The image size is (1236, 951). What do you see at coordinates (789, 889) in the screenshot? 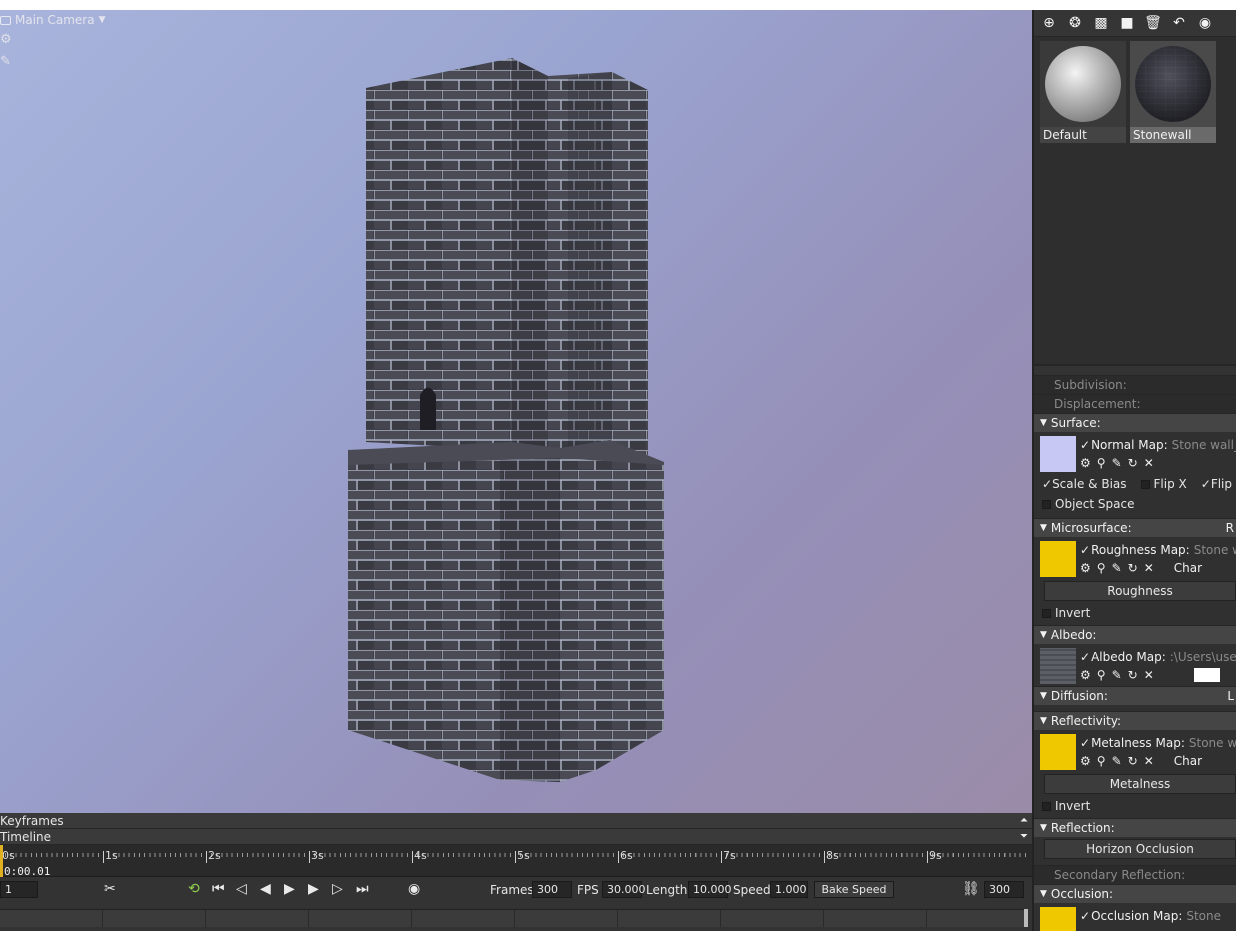
I see `speed-field: 1.000` at bounding box center [789, 889].